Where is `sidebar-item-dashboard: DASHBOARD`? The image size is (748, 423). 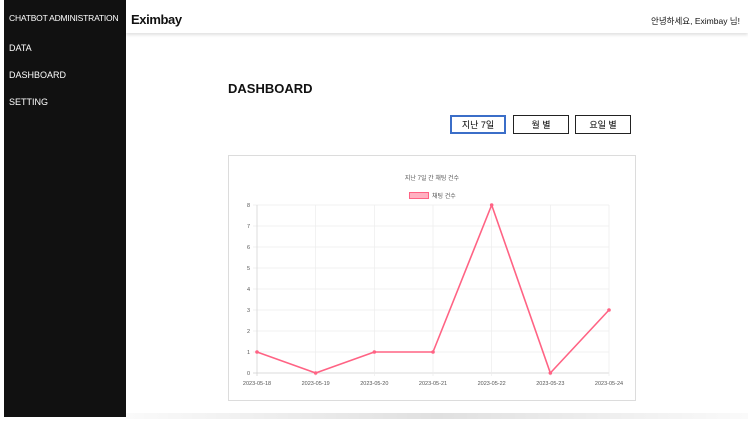 sidebar-item-dashboard: DASHBOARD is located at coordinates (37, 75).